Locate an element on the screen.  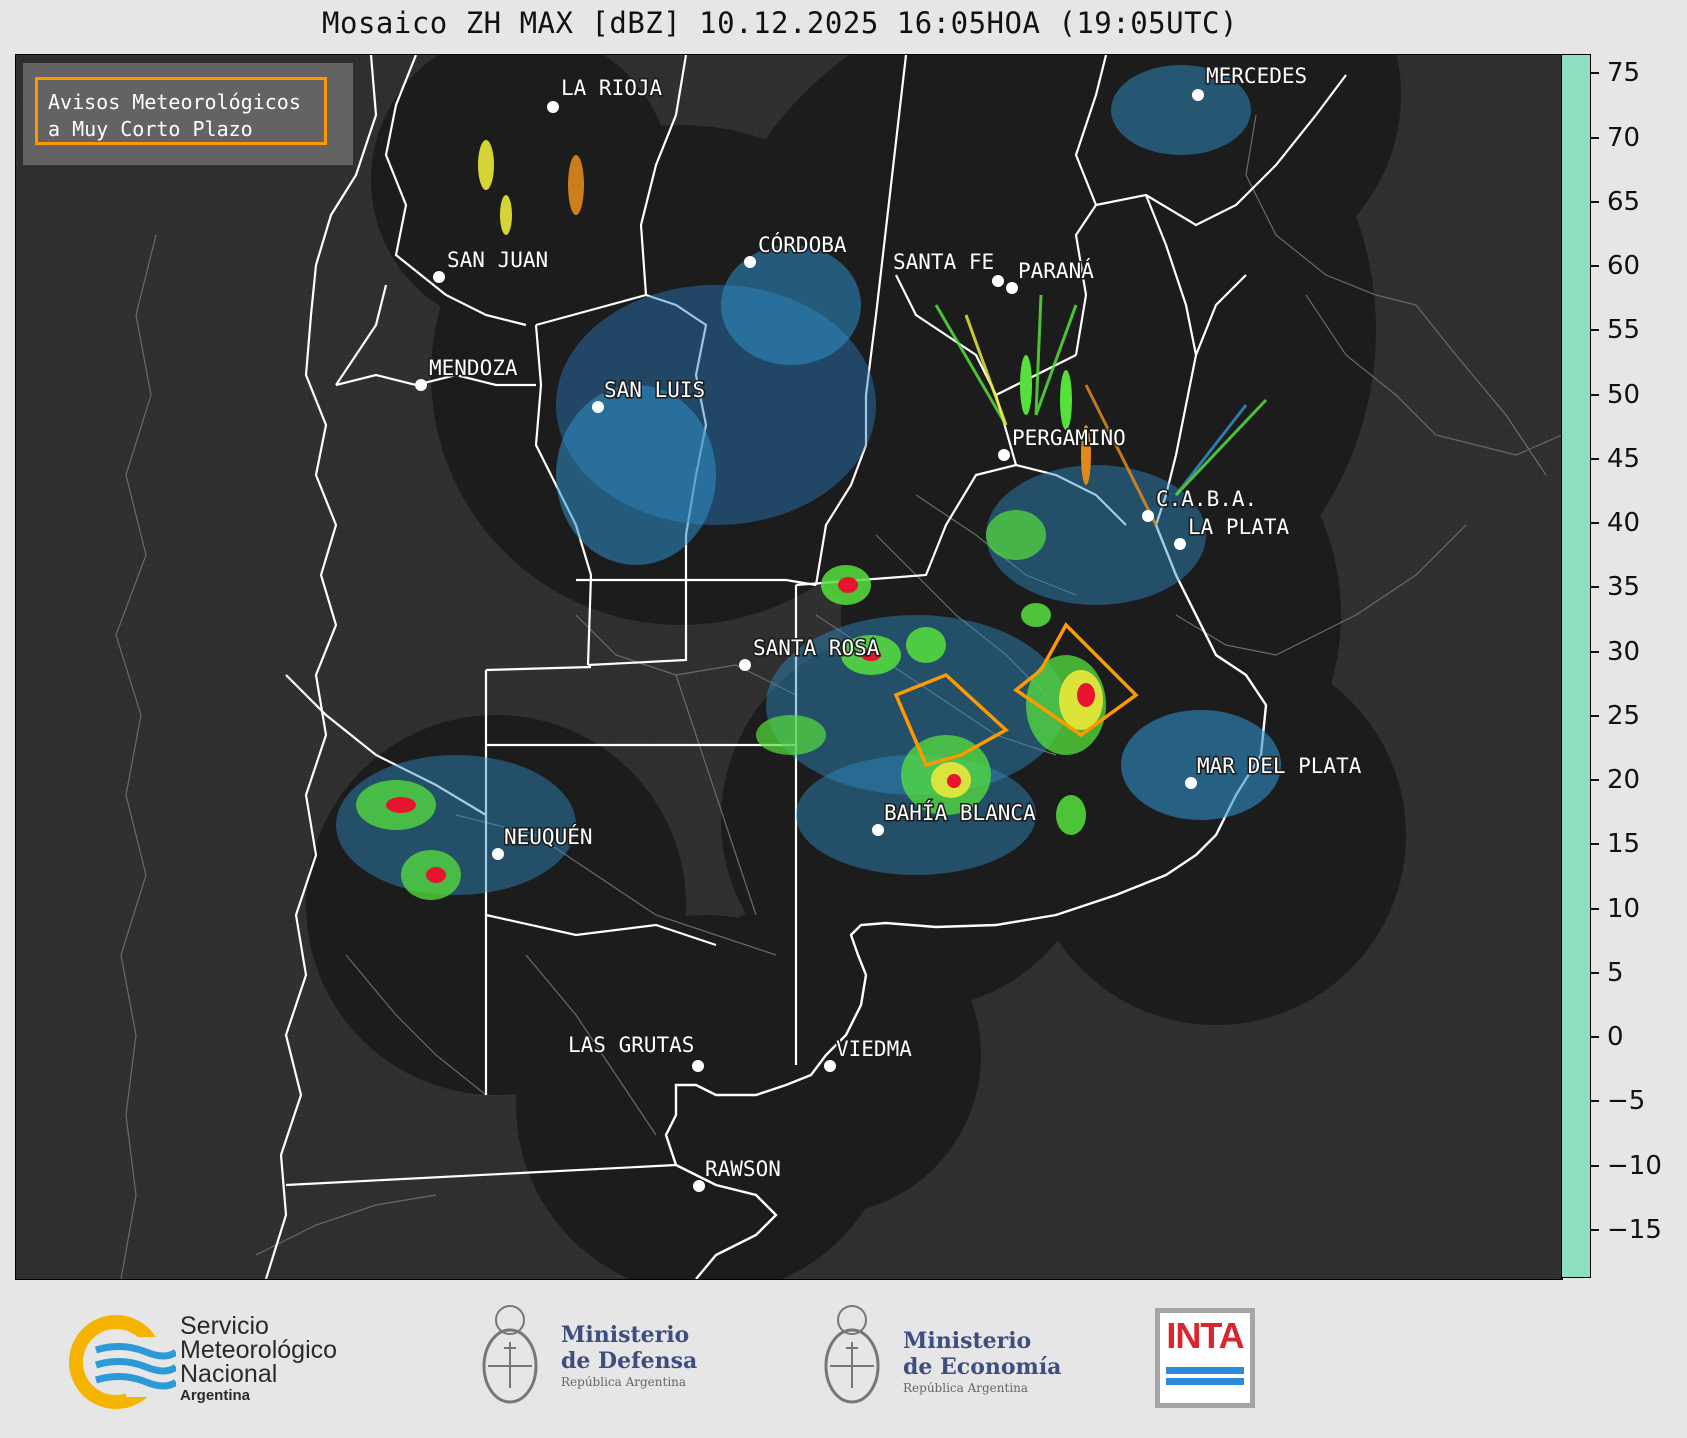
city-marker-santa-rosa is located at coordinates (745, 665).